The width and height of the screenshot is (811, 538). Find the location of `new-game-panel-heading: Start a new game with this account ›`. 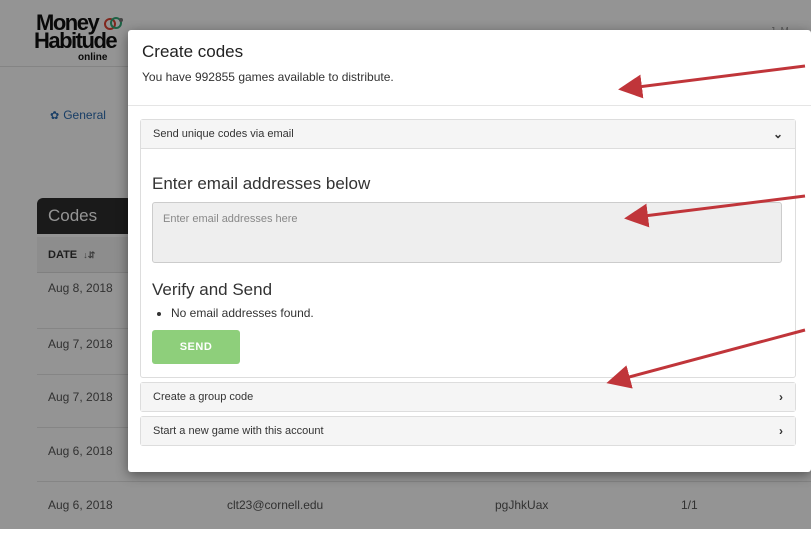

new-game-panel-heading: Start a new game with this account › is located at coordinates (468, 431).